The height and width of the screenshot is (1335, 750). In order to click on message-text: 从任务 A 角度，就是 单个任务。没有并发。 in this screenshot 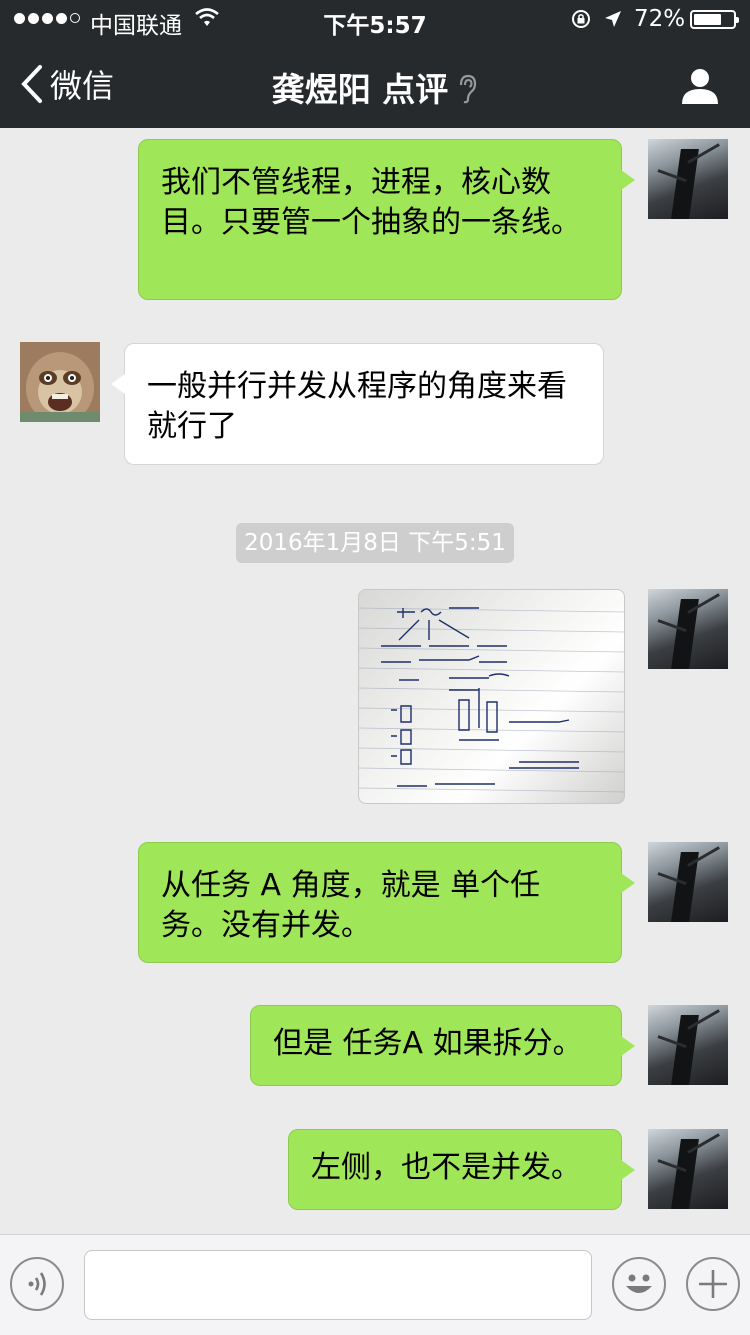, I will do `click(351, 905)`.